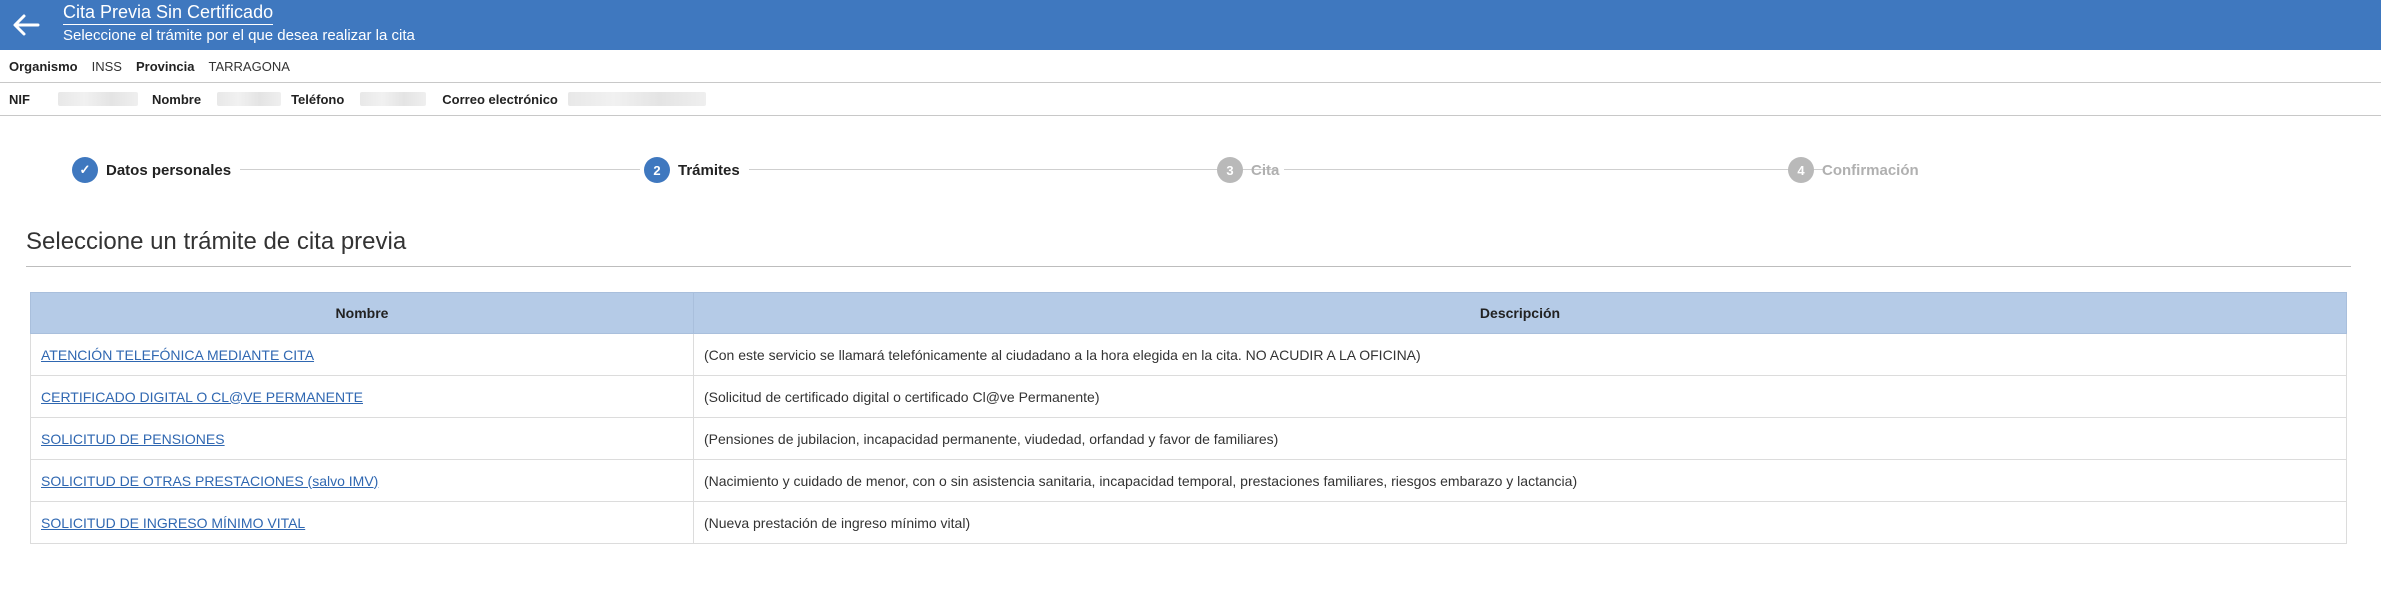 This screenshot has height=600, width=2381. I want to click on step-label: Confirmación, so click(1870, 170).